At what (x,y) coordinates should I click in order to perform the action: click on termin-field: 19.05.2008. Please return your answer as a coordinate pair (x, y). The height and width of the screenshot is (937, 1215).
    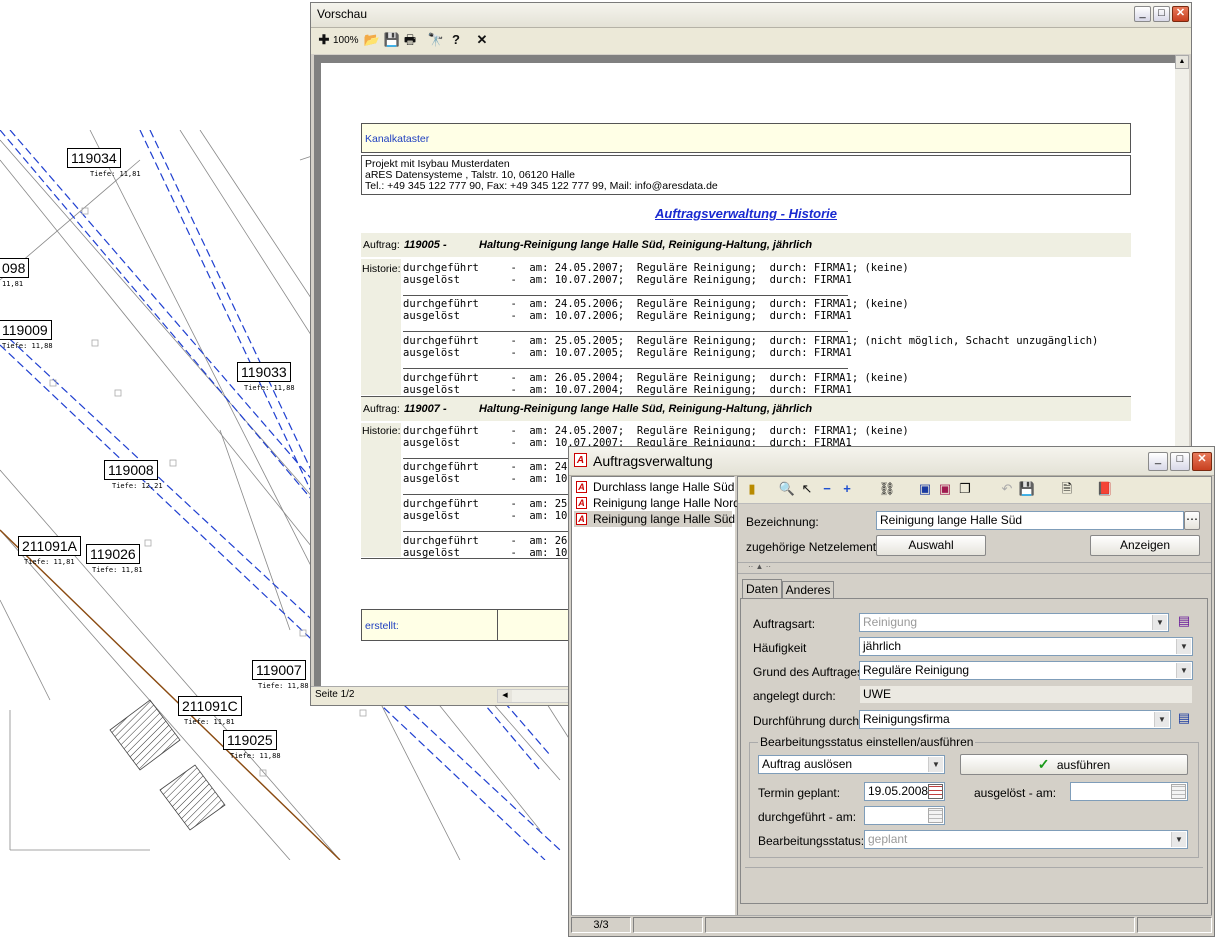
    Looking at the image, I should click on (904, 791).